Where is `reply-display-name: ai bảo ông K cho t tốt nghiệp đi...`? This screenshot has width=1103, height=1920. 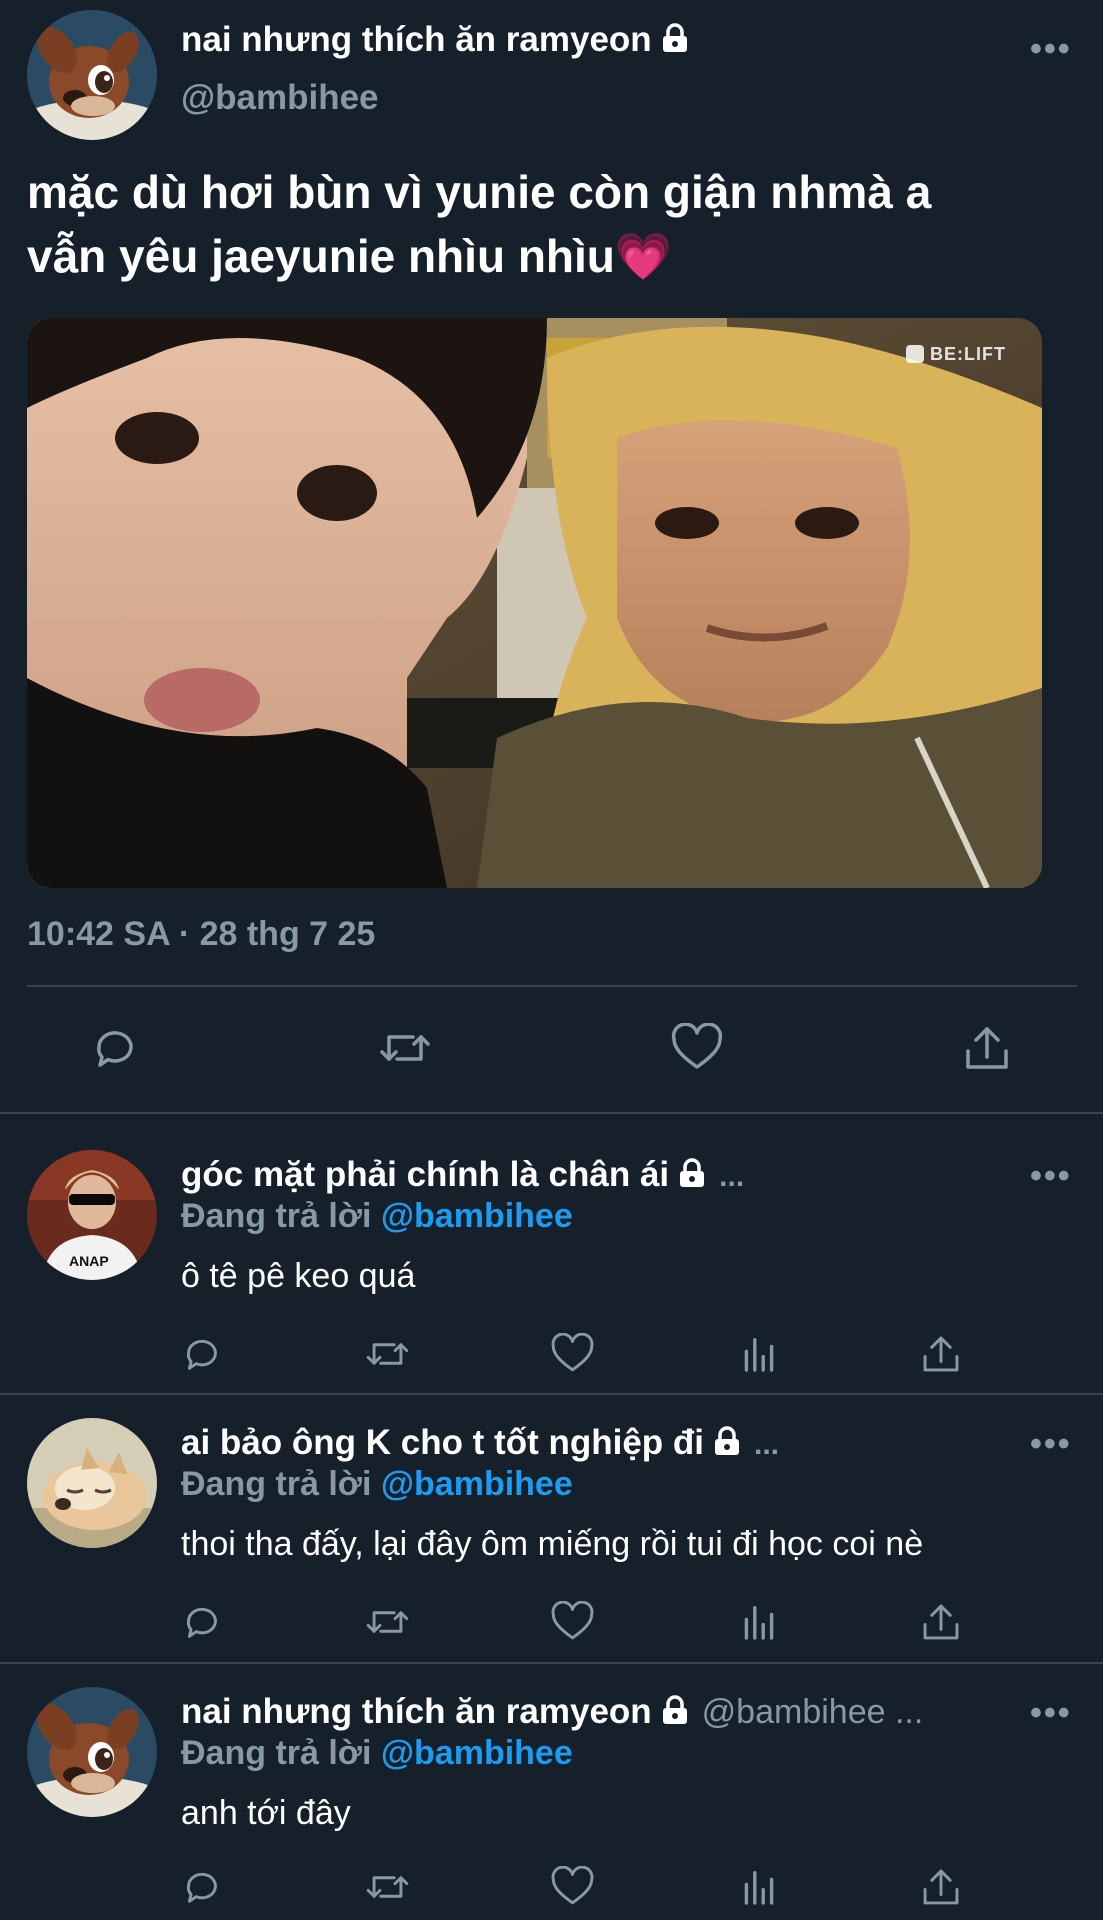
reply-display-name: ai bảo ông K cho t tốt nghiệp đi... is located at coordinates (480, 1443).